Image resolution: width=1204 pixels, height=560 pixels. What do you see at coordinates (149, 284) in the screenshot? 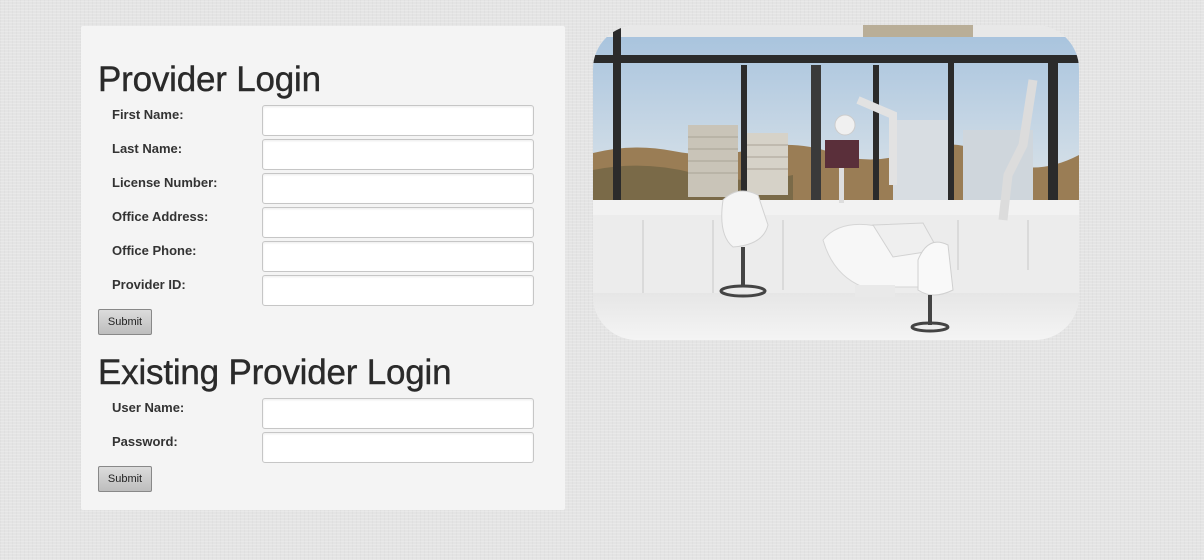
I see `provider-id-label: Provider ID:` at bounding box center [149, 284].